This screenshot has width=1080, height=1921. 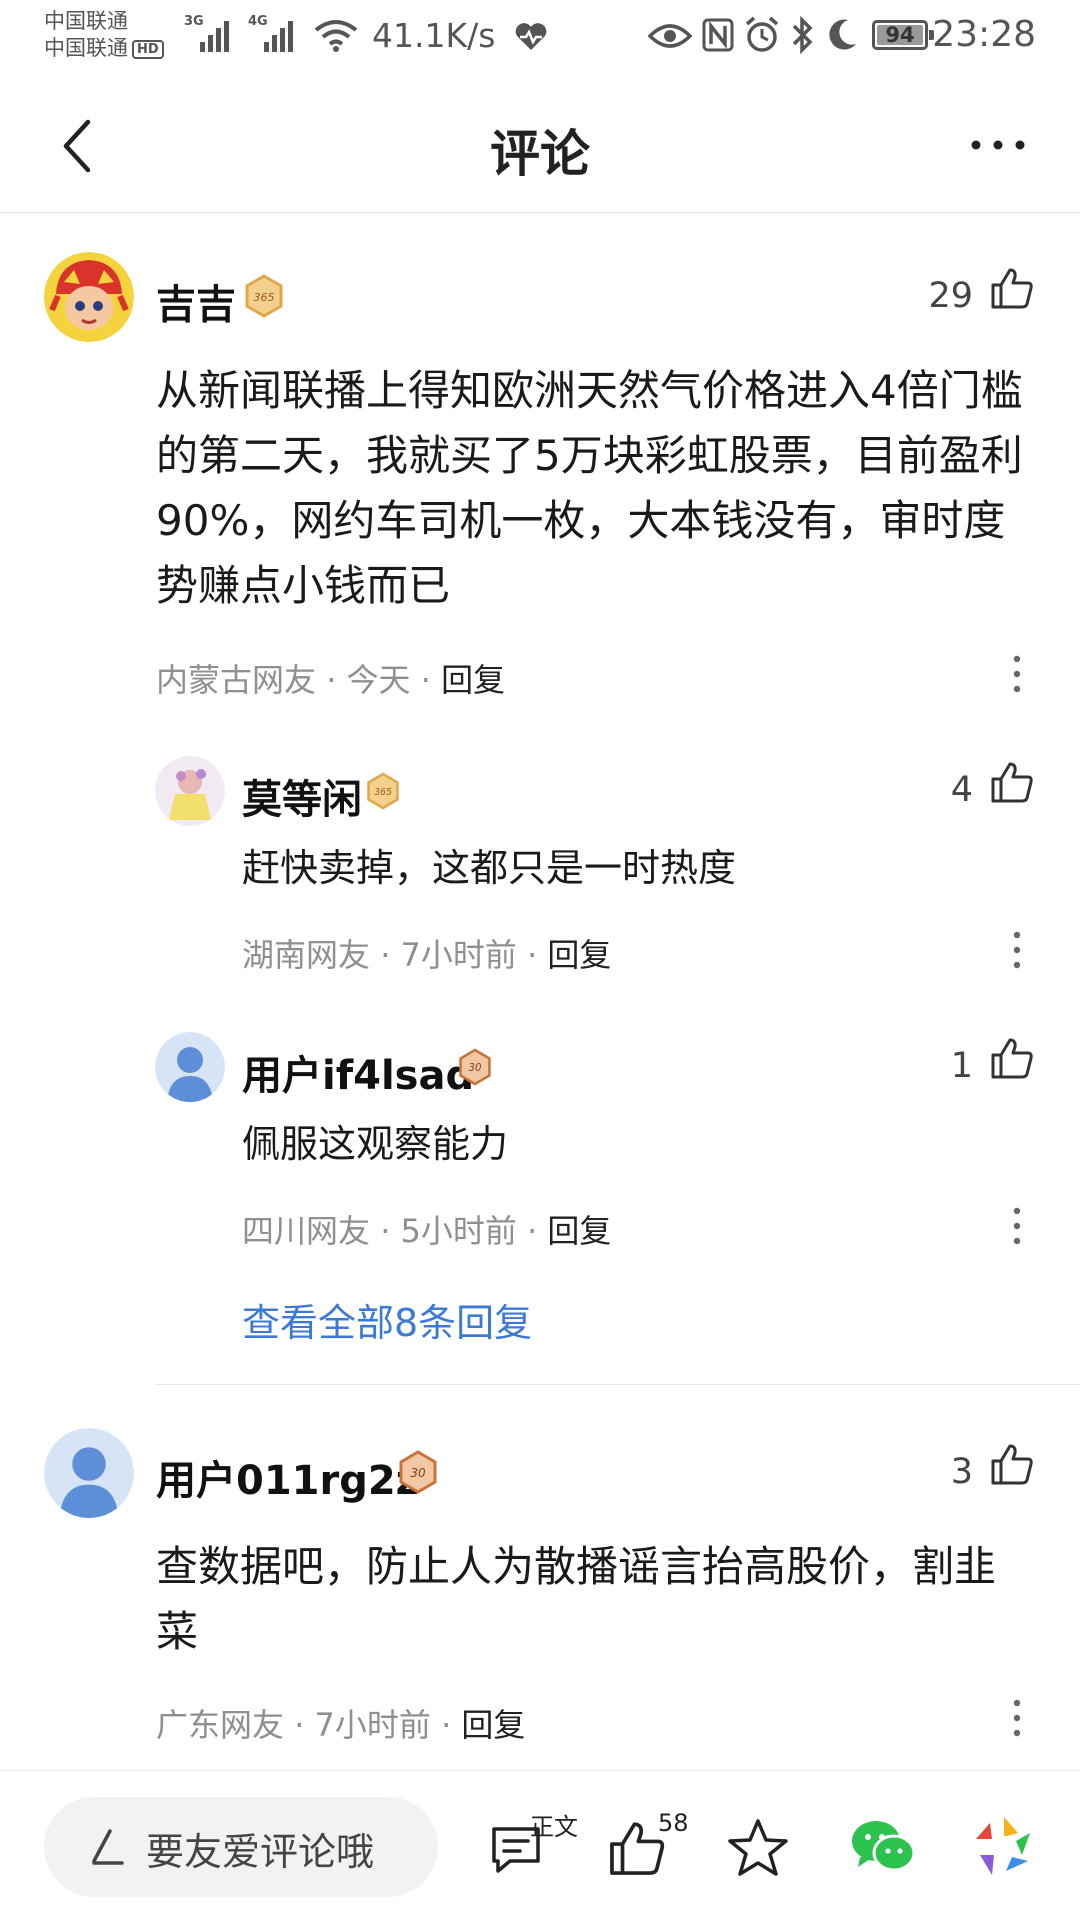 What do you see at coordinates (802, 35) in the screenshot?
I see `bluetooth-icon` at bounding box center [802, 35].